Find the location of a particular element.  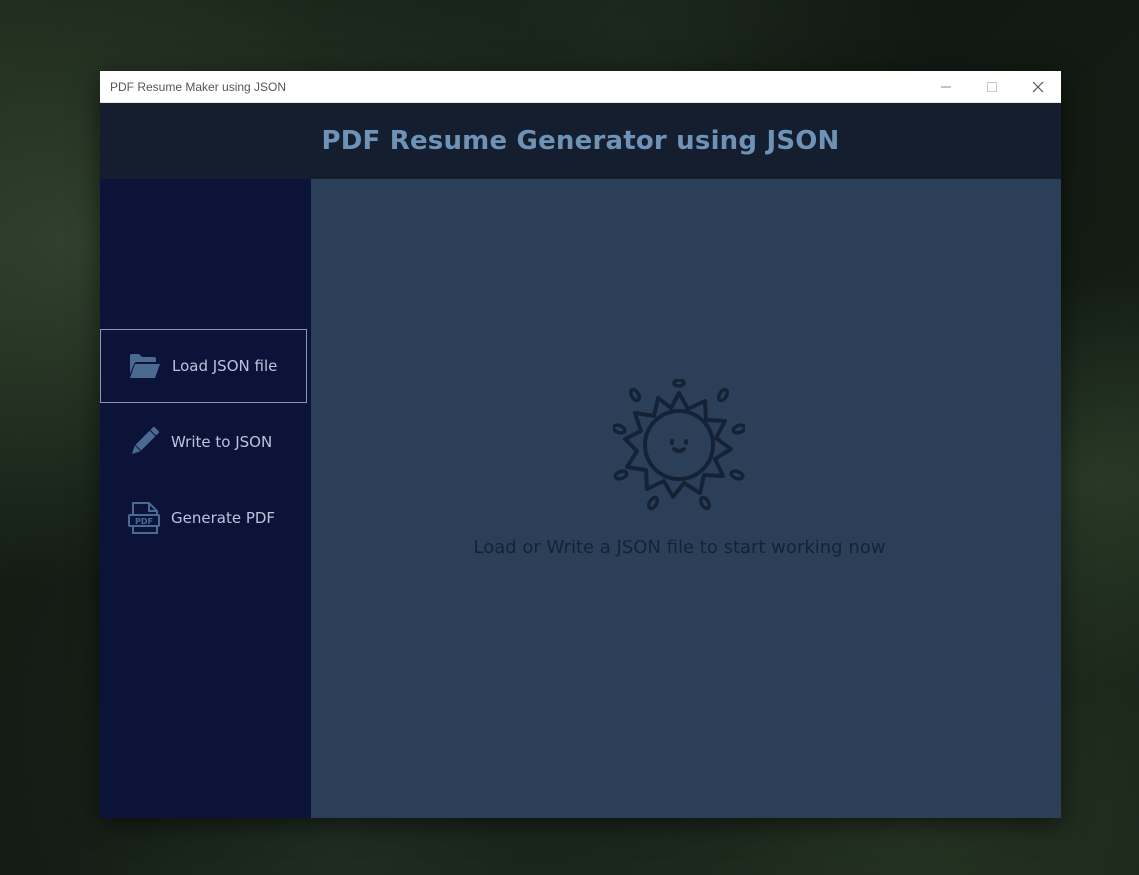

app-header: PDF Resume Generator using JSON is located at coordinates (580, 141).